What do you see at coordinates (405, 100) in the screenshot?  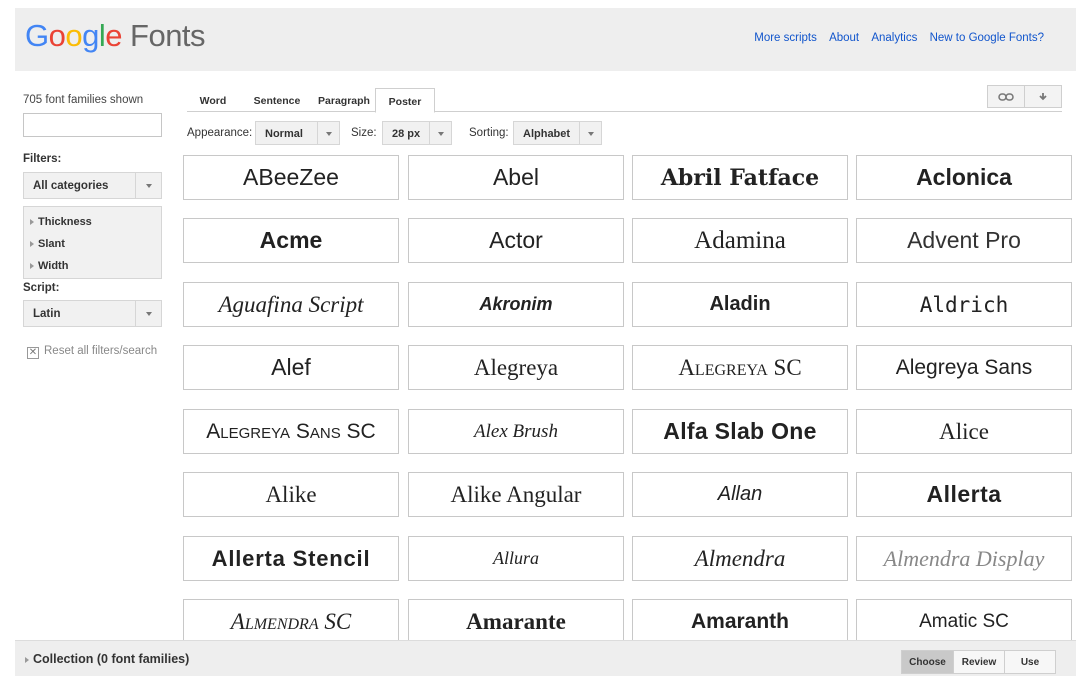 I see `tab-poster: Poster` at bounding box center [405, 100].